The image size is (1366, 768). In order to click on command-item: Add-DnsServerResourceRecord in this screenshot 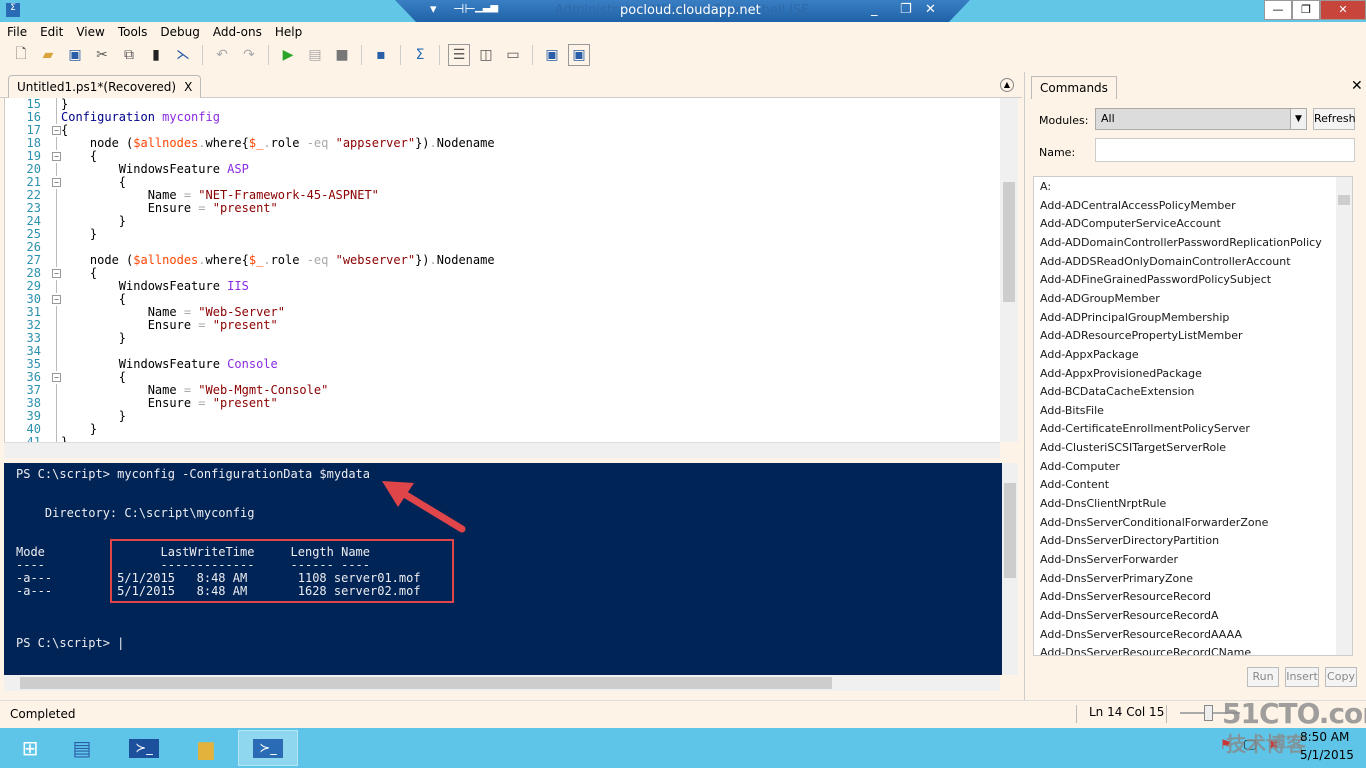, I will do `click(1125, 596)`.